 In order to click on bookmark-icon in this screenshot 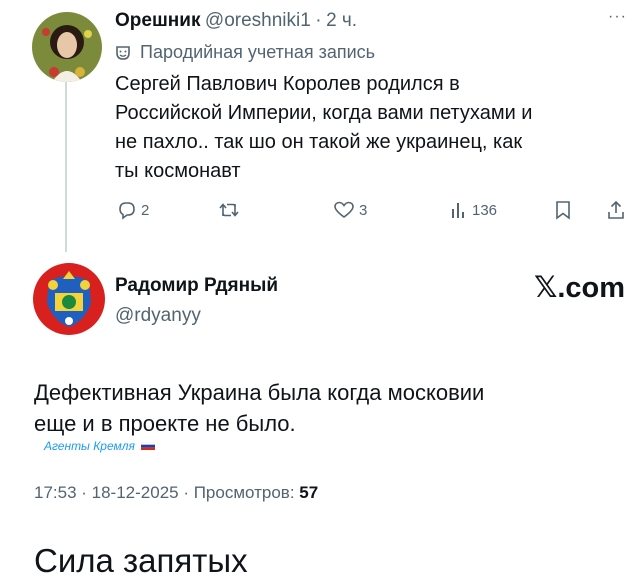, I will do `click(563, 210)`.